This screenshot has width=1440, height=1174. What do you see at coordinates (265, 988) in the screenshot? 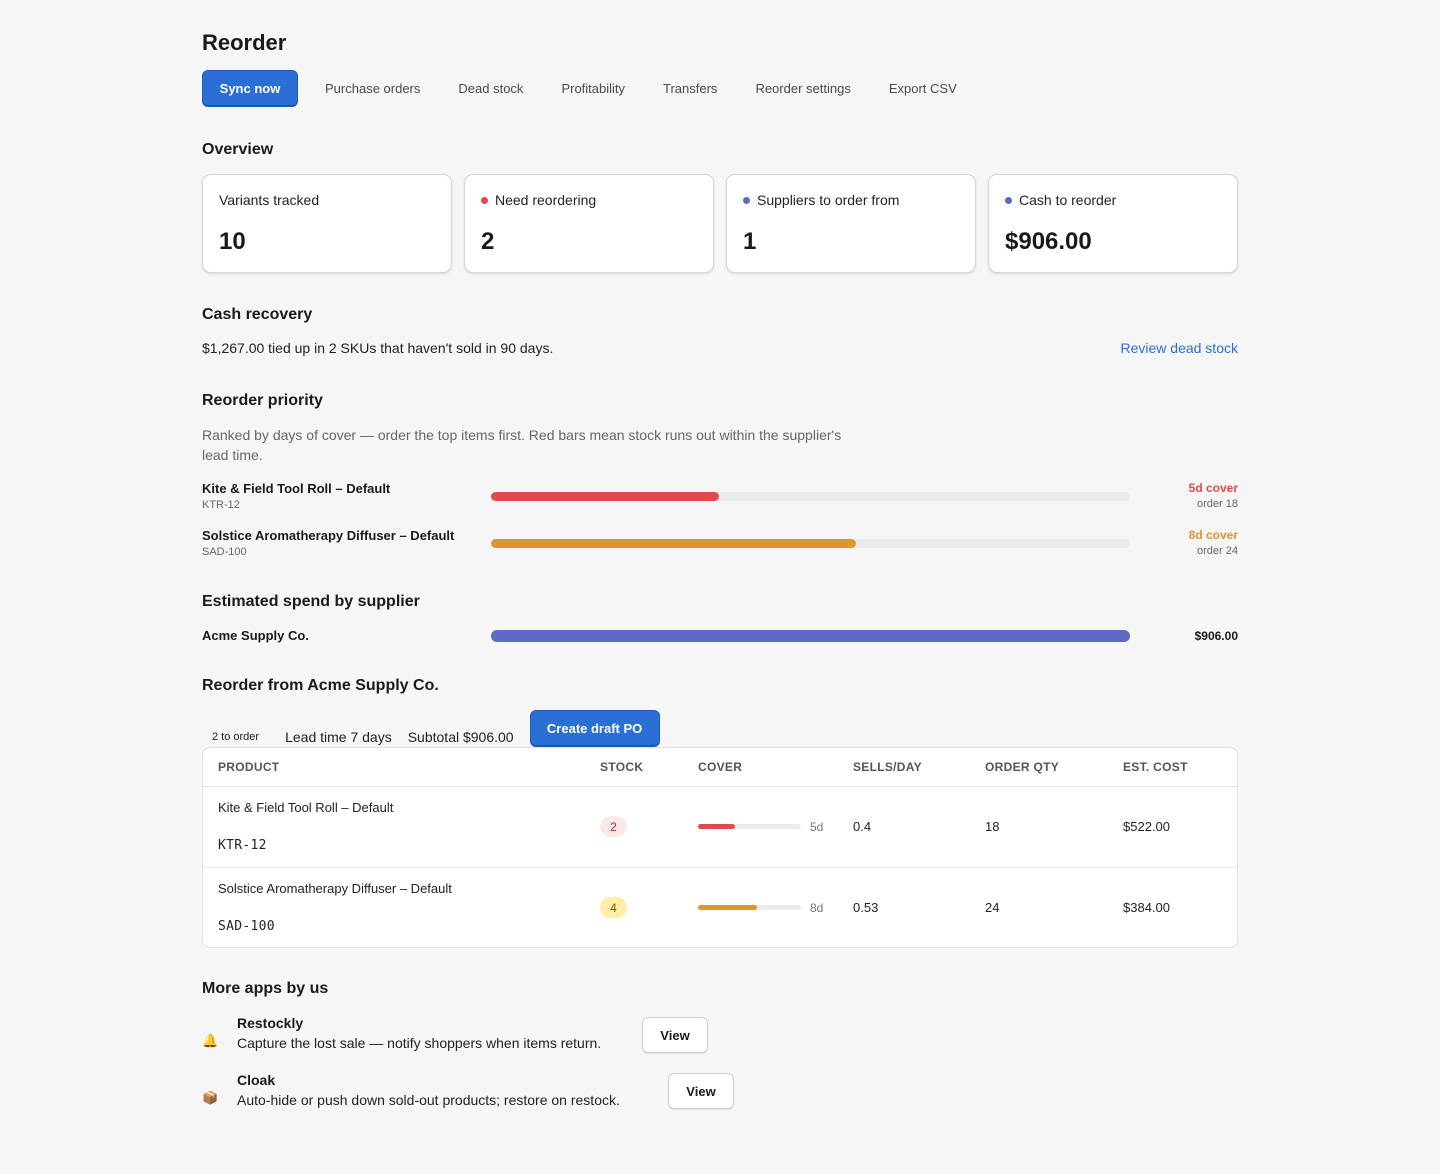
I see `more-apps-heading: More apps by us` at bounding box center [265, 988].